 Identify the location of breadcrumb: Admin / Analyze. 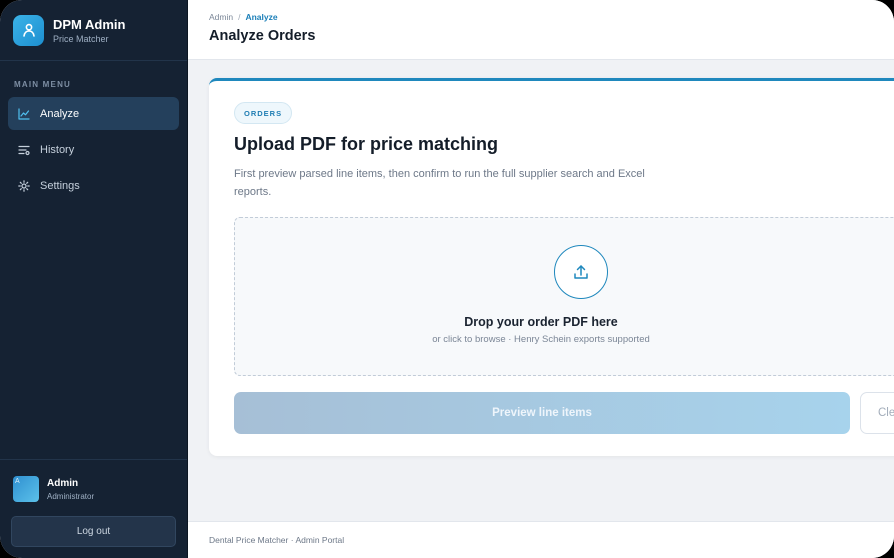
(551, 11).